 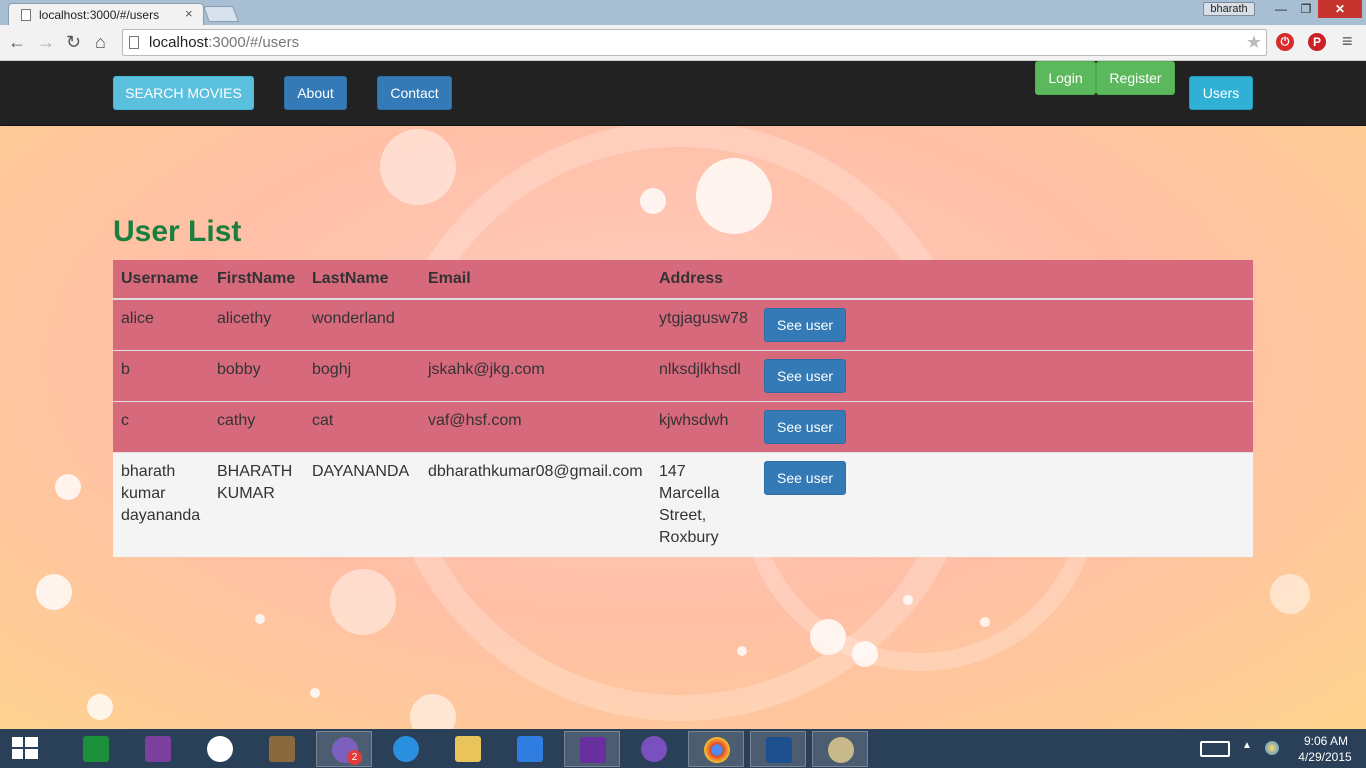 I want to click on back-icon: ←, so click(x=17, y=42).